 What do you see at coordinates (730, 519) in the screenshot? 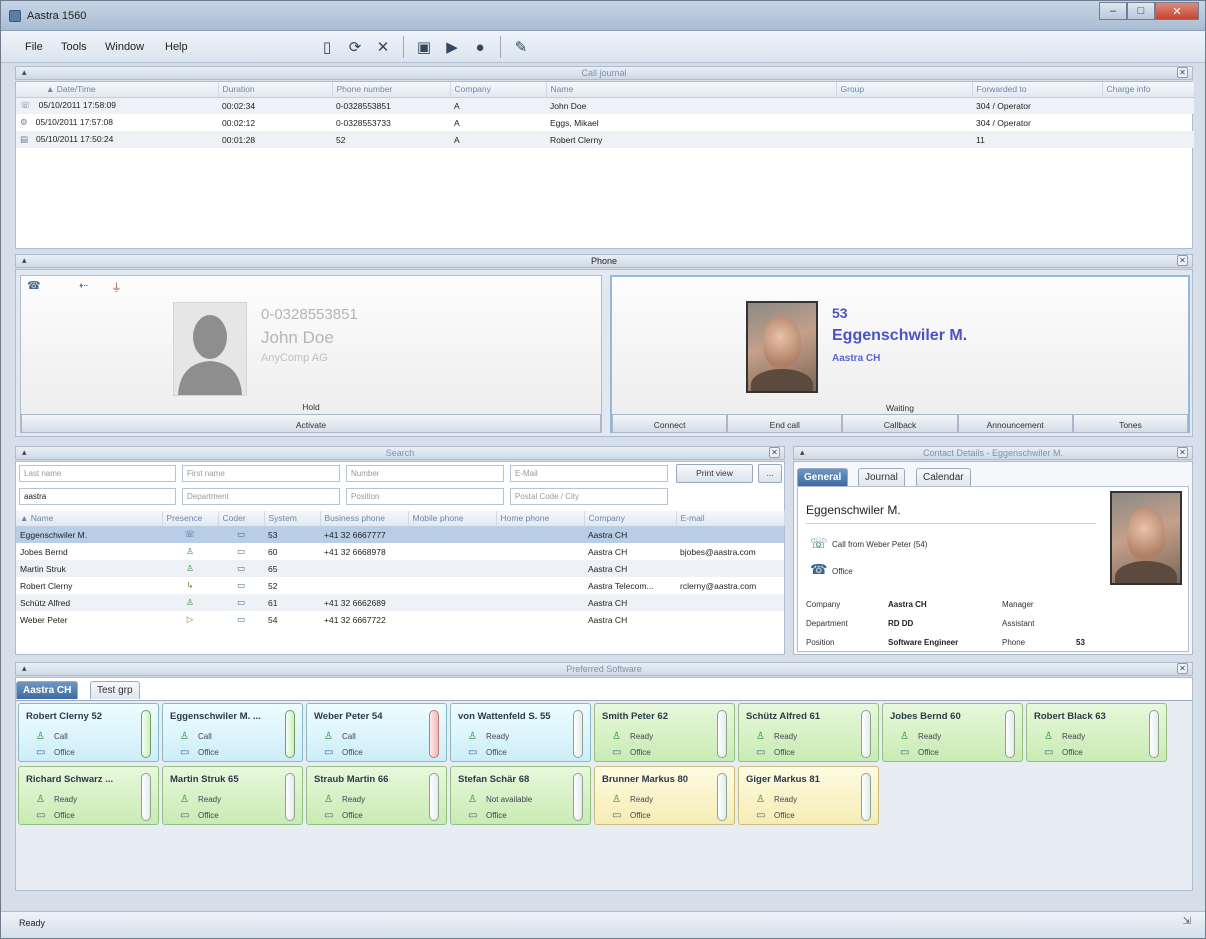
I see `column-header: E-mail` at bounding box center [730, 519].